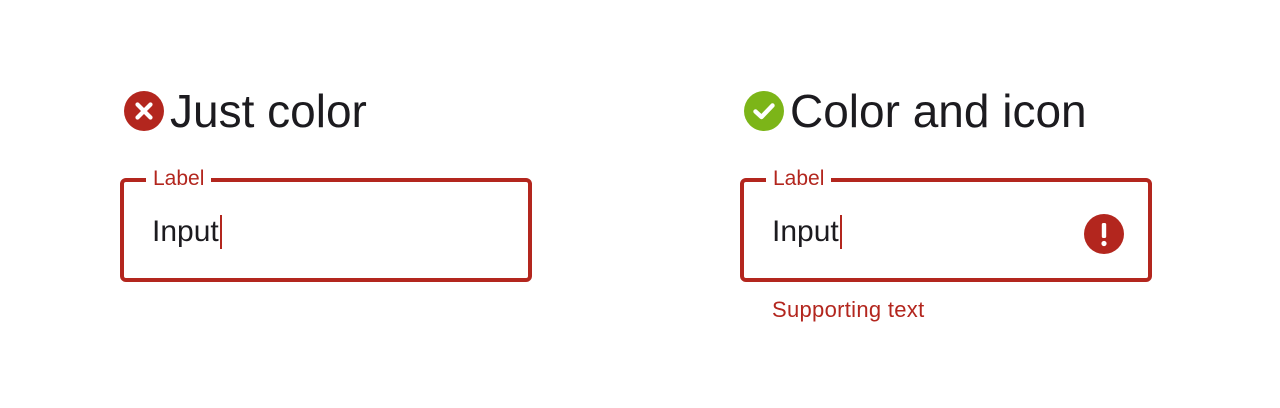 This screenshot has height=408, width=1280. I want to click on supporting-text: Supporting text, so click(848, 309).